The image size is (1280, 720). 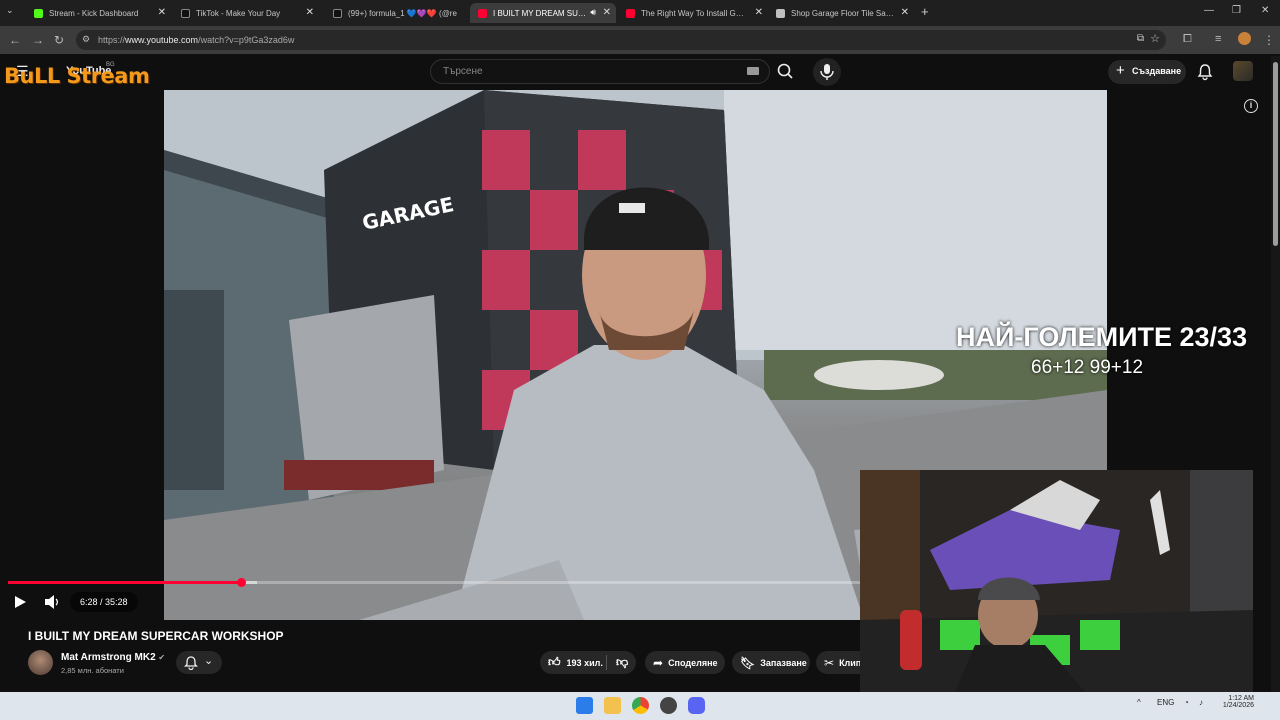 I want to click on time-display: 6:28 / 35:28, so click(x=104, y=602).